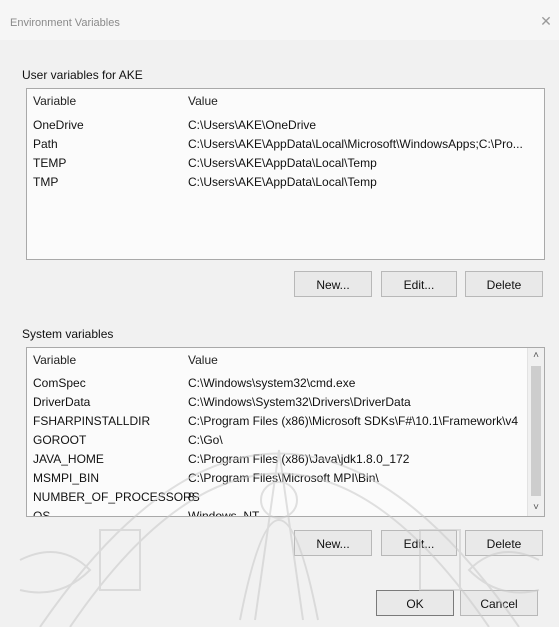  Describe the element at coordinates (62, 402) in the screenshot. I see `variable-name: DriverData` at that location.